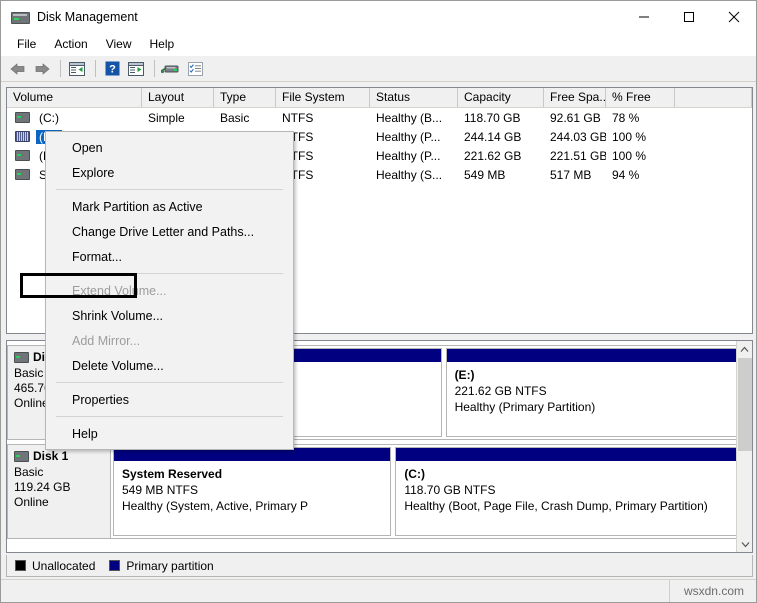 This screenshot has height=603, width=757. I want to click on menu-help: Help, so click(162, 44).